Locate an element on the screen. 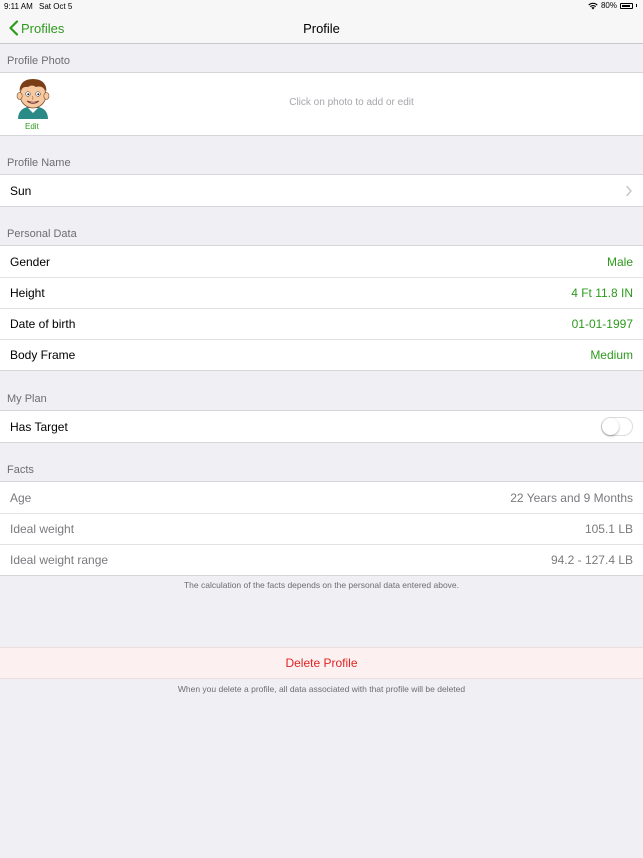  section-header-my-plan: My Plan is located at coordinates (27, 399).